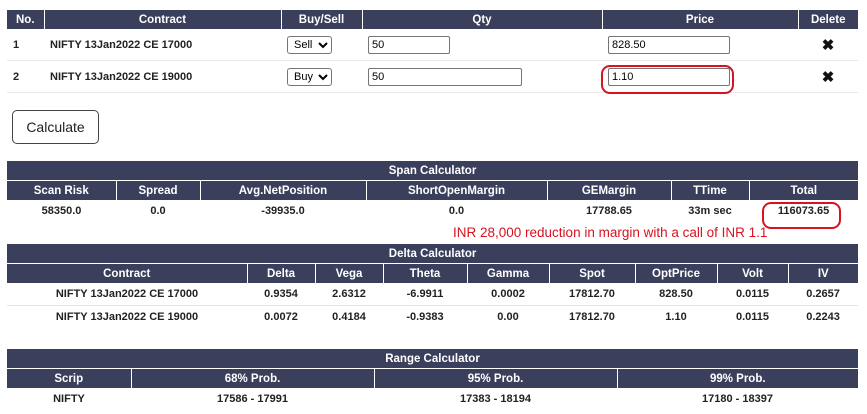 This screenshot has height=414, width=867. Describe the element at coordinates (157, 190) in the screenshot. I see `span-header-spread: Spread` at that location.